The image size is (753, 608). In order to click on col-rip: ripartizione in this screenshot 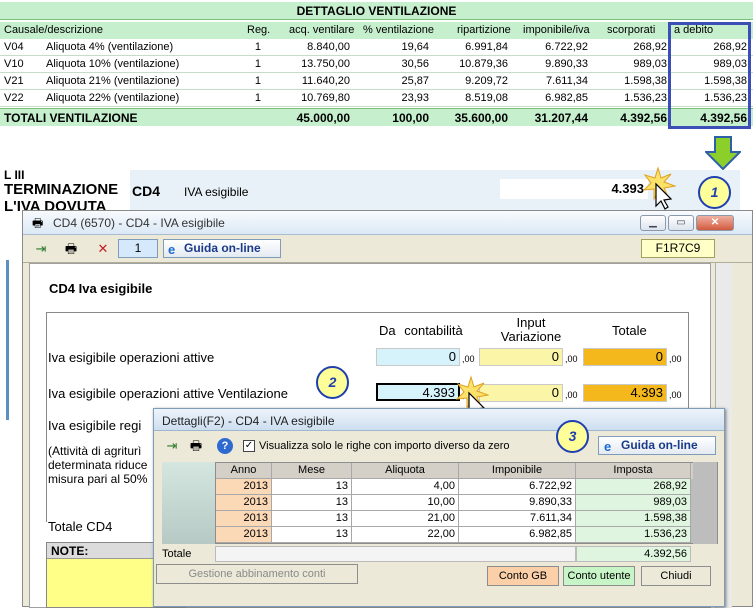, I will do `click(484, 30)`.